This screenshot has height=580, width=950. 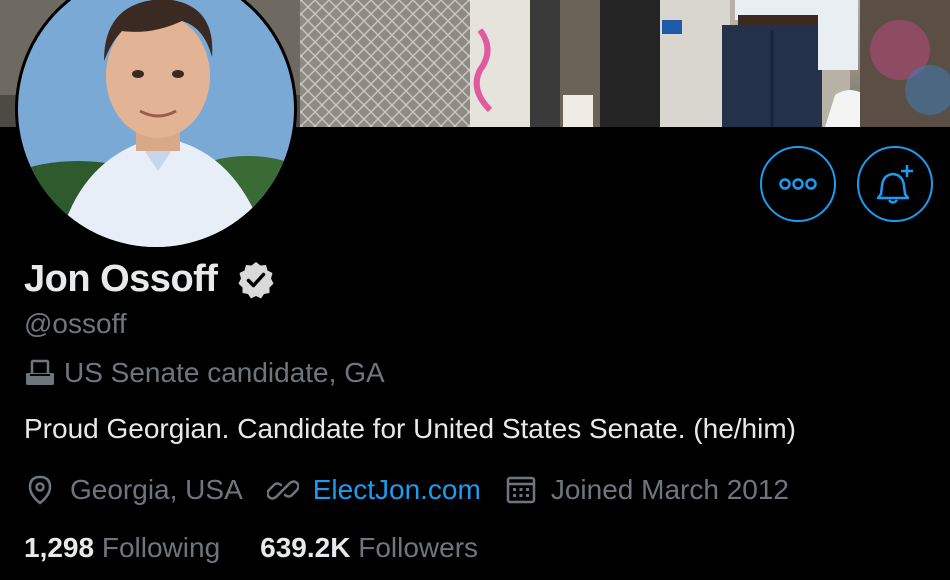 I want to click on following-link: 1,298 Following, so click(x=122, y=548).